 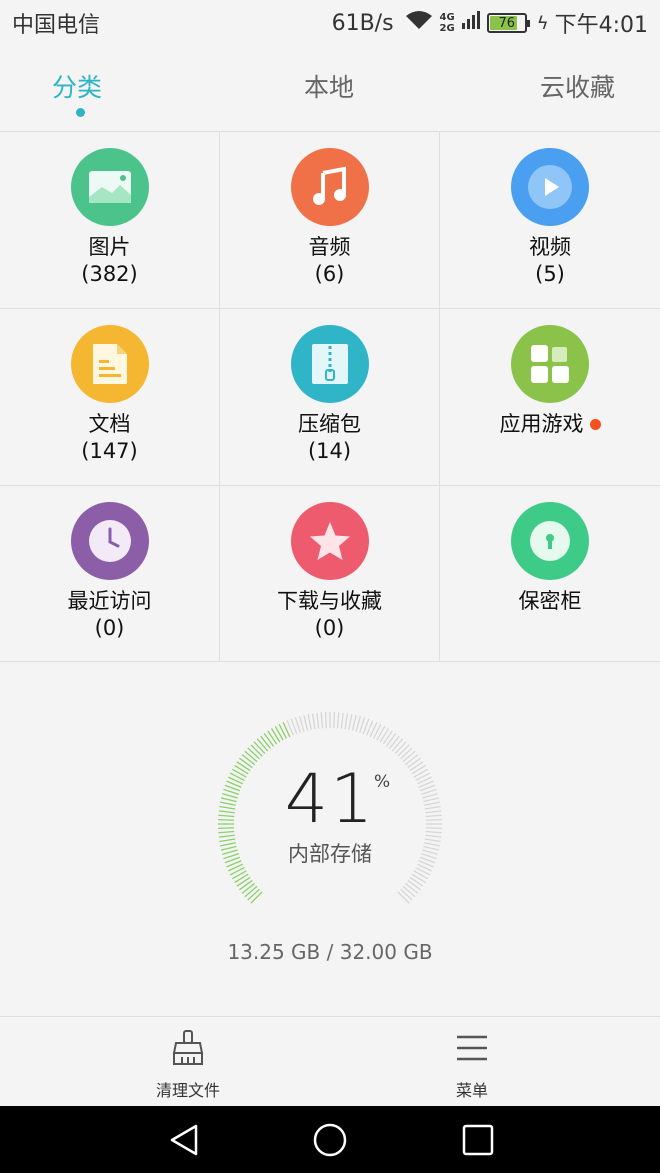 I want to click on status-bar: 中国电信 61B/s 4G 2G 76 ϟ 下午4:01, so click(x=330, y=23).